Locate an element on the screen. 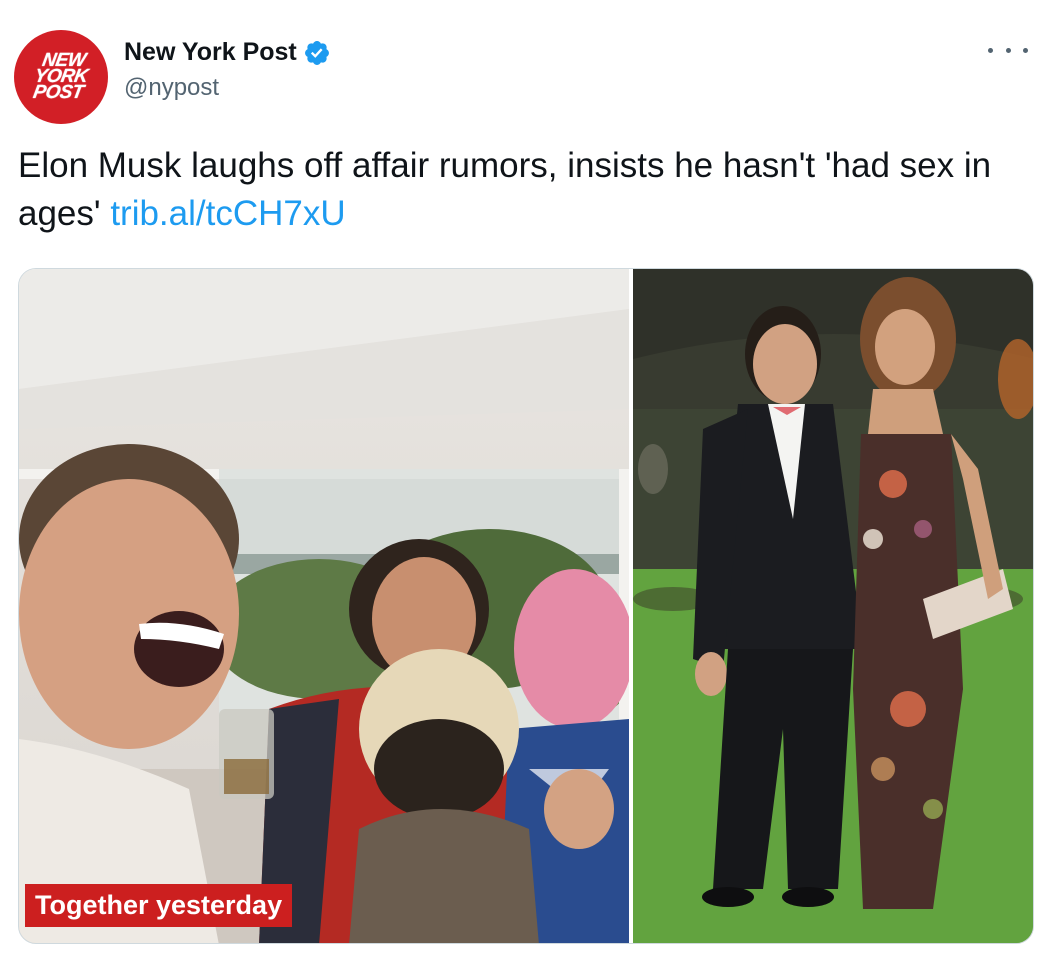 Image resolution: width=1046 pixels, height=960 pixels. author-handle: @nypost is located at coordinates (171, 88).